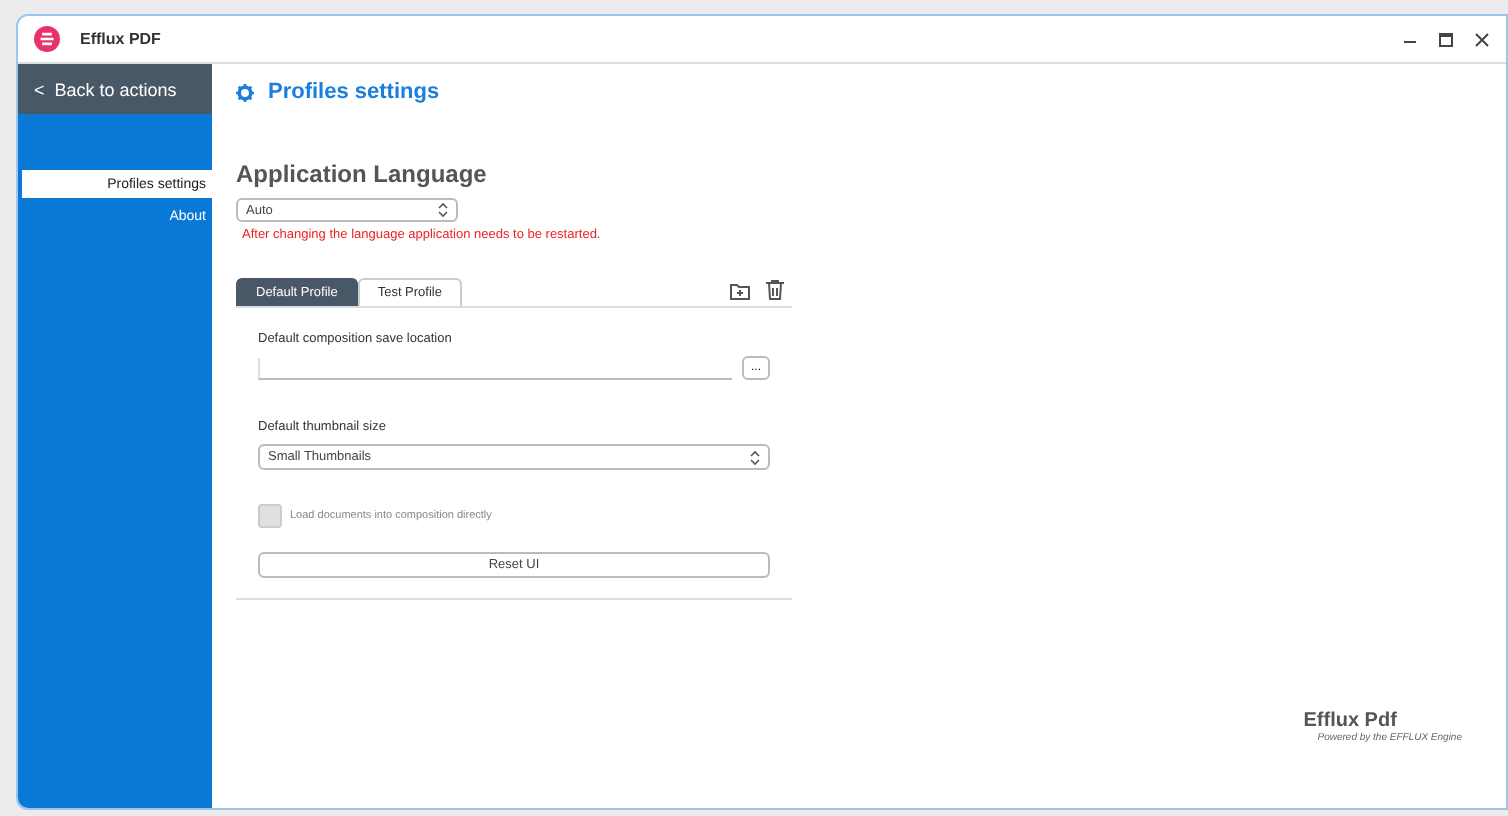  What do you see at coordinates (120, 39) in the screenshot?
I see `window-title: Efflux PDF` at bounding box center [120, 39].